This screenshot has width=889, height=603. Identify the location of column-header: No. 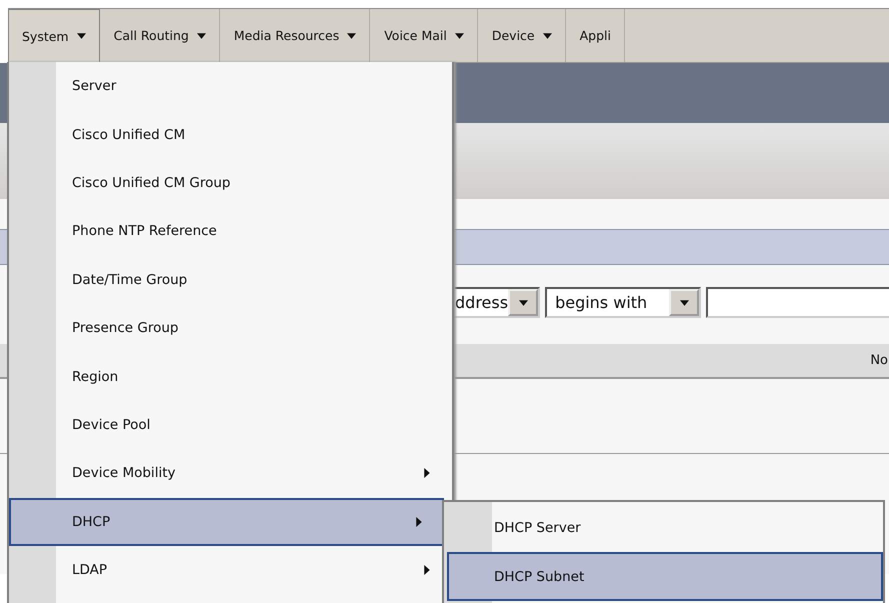
(879, 360).